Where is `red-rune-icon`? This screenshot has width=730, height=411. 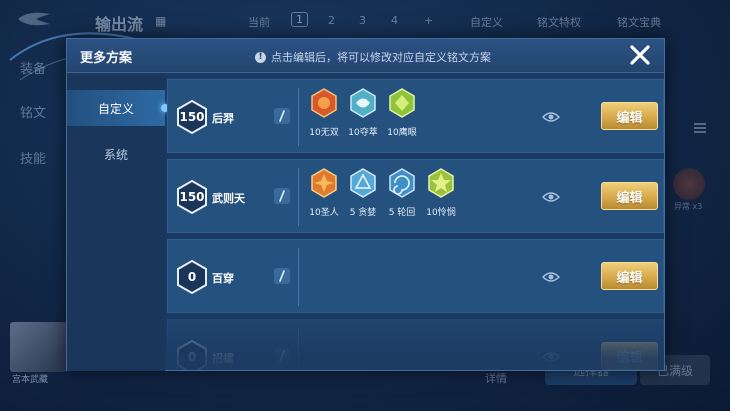 red-rune-icon is located at coordinates (324, 103).